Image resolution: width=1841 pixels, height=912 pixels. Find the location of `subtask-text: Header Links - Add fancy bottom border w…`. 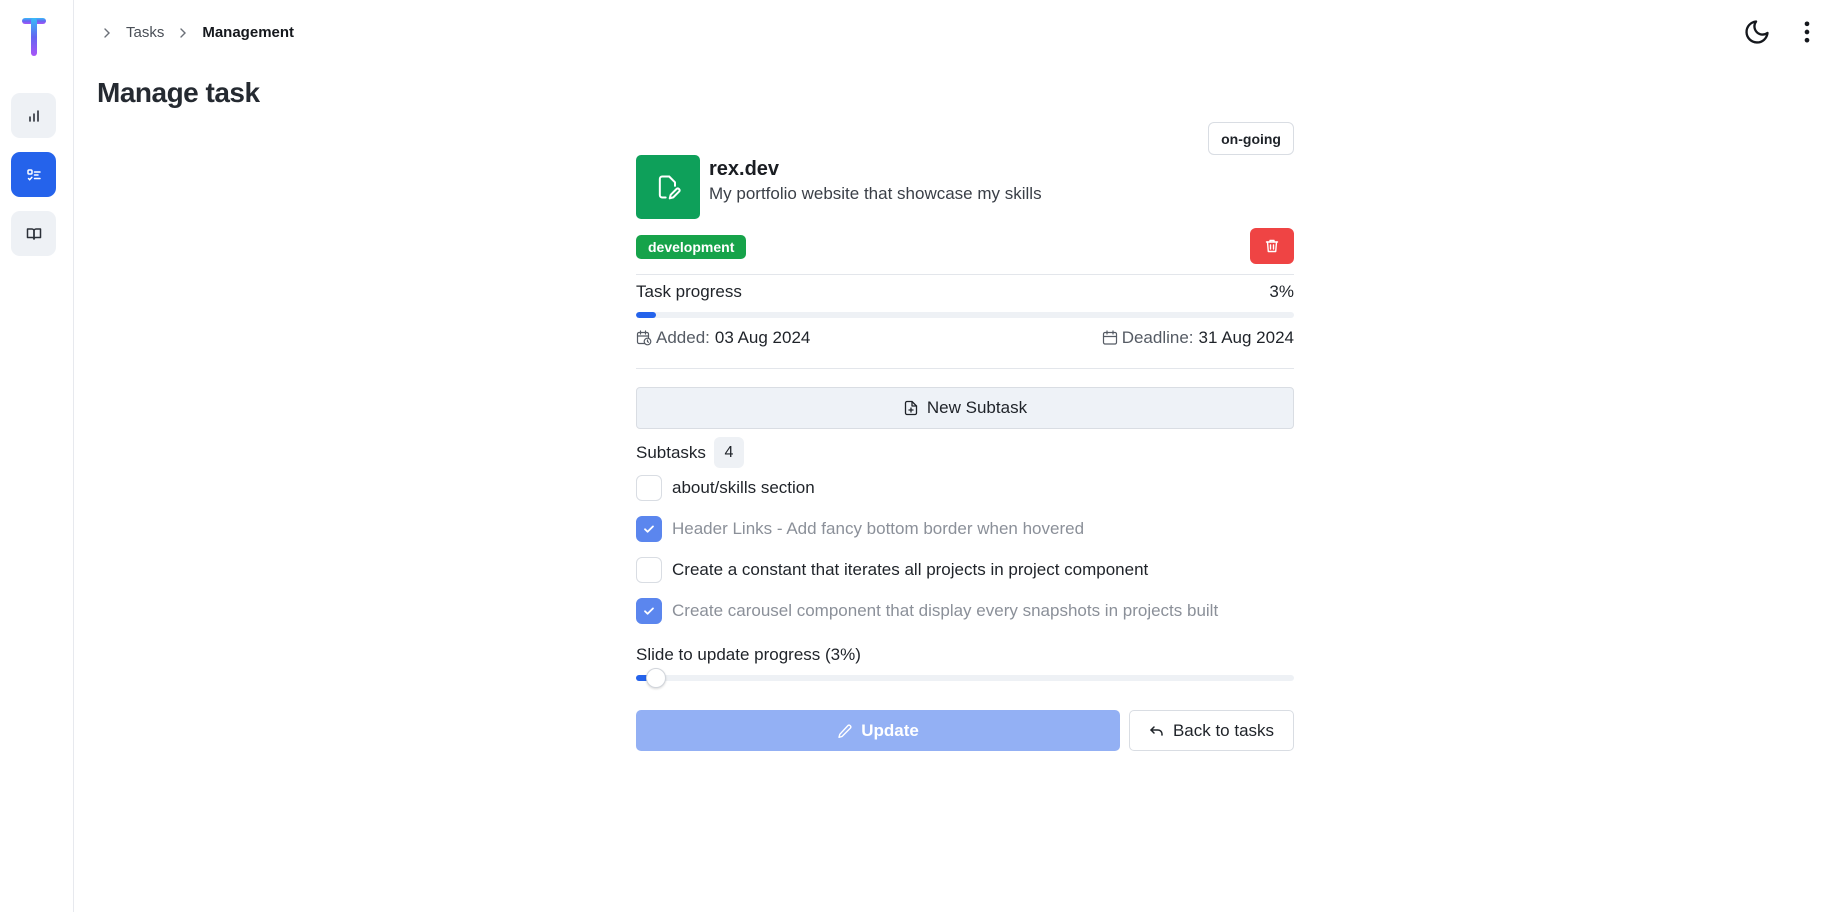

subtask-text: Header Links - Add fancy bottom border w… is located at coordinates (878, 528).